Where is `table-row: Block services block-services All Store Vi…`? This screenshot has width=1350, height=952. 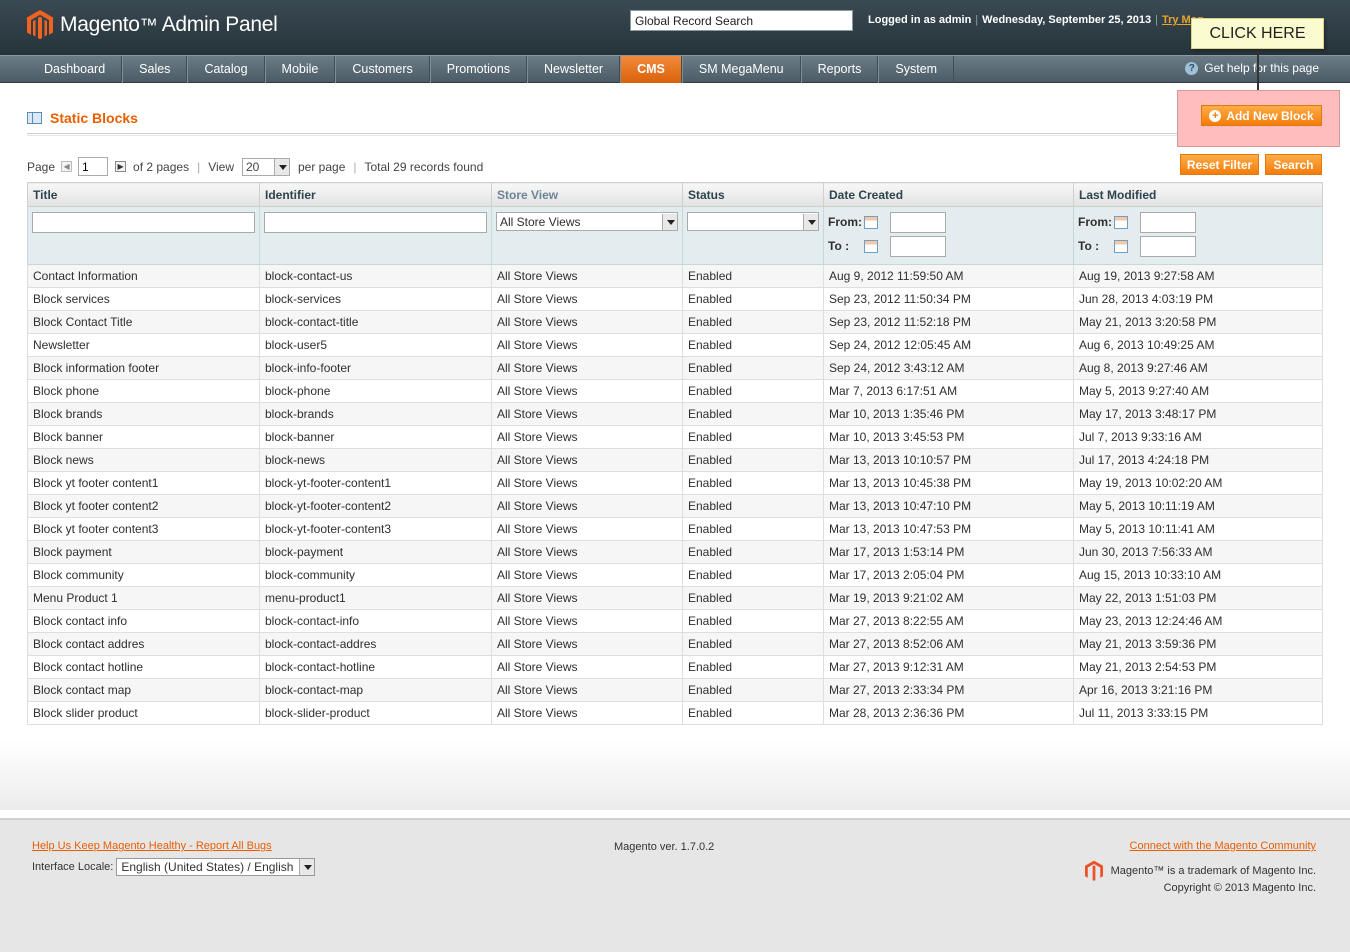
table-row: Block services block-services All Store Vi… is located at coordinates (675, 299).